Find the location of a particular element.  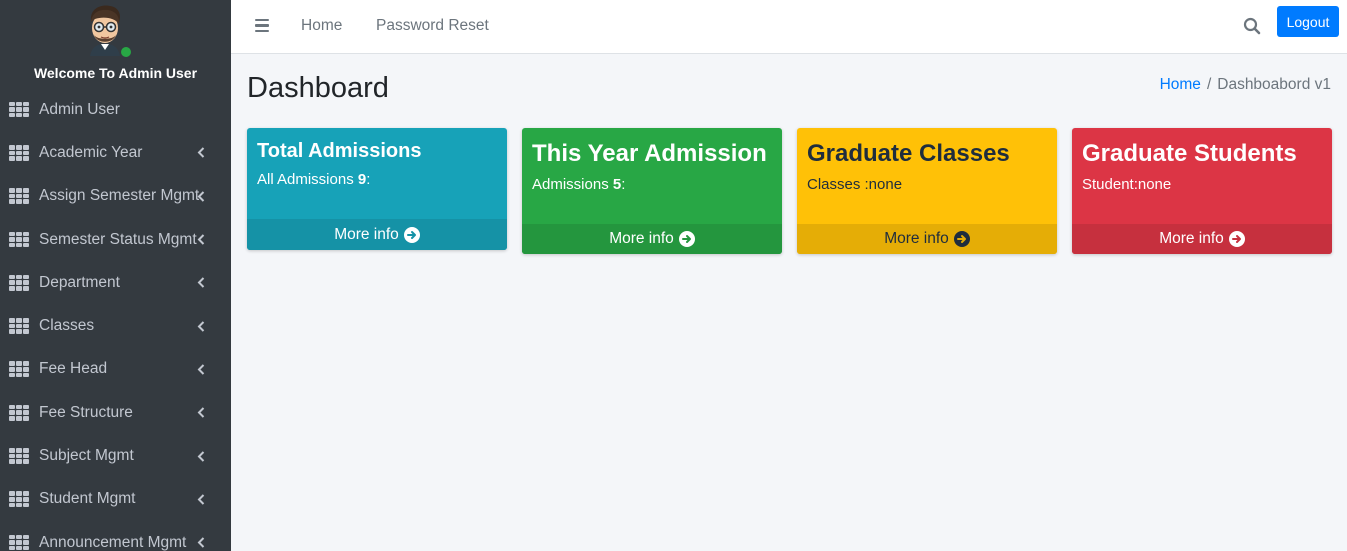

sidebar-item-fee-structure: Fee Structure is located at coordinates (115, 412).